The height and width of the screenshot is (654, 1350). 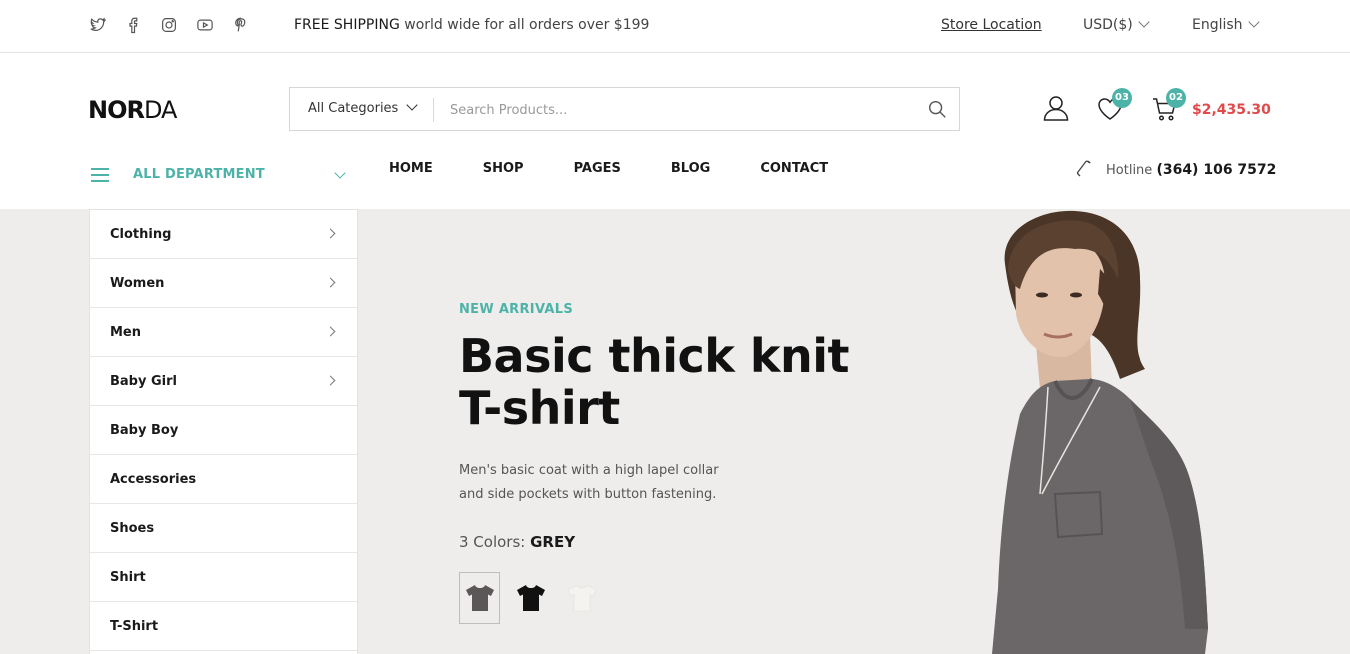 What do you see at coordinates (1129, 170) in the screenshot?
I see `hotline-label: Hotline` at bounding box center [1129, 170].